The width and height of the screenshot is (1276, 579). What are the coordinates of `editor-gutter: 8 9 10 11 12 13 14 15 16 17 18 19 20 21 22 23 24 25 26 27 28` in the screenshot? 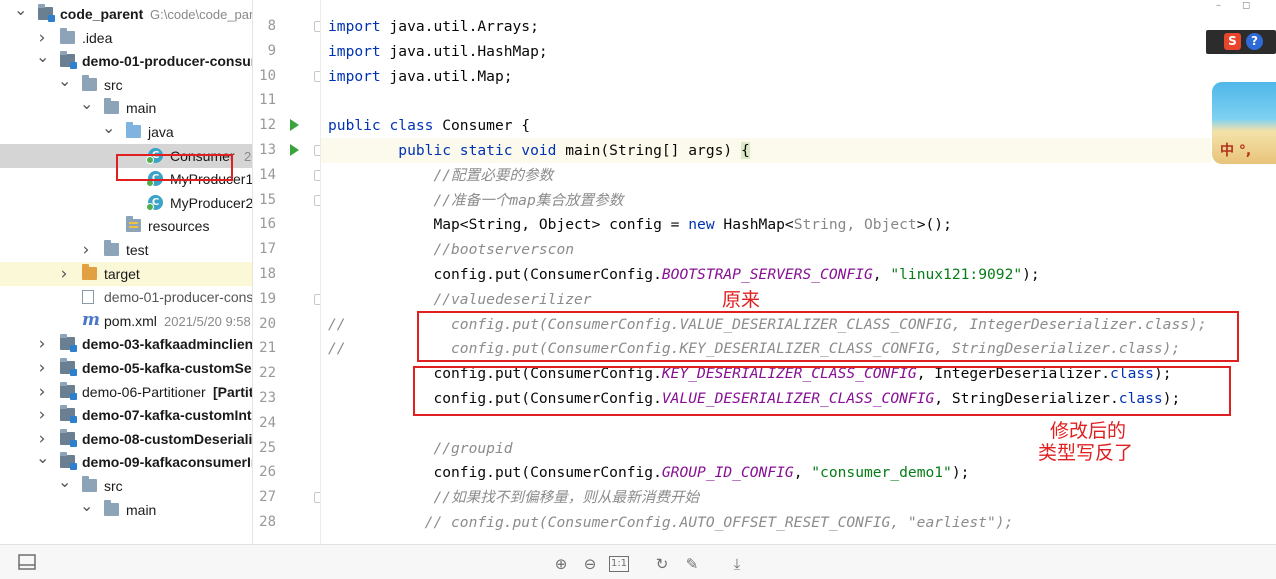 It's located at (288, 272).